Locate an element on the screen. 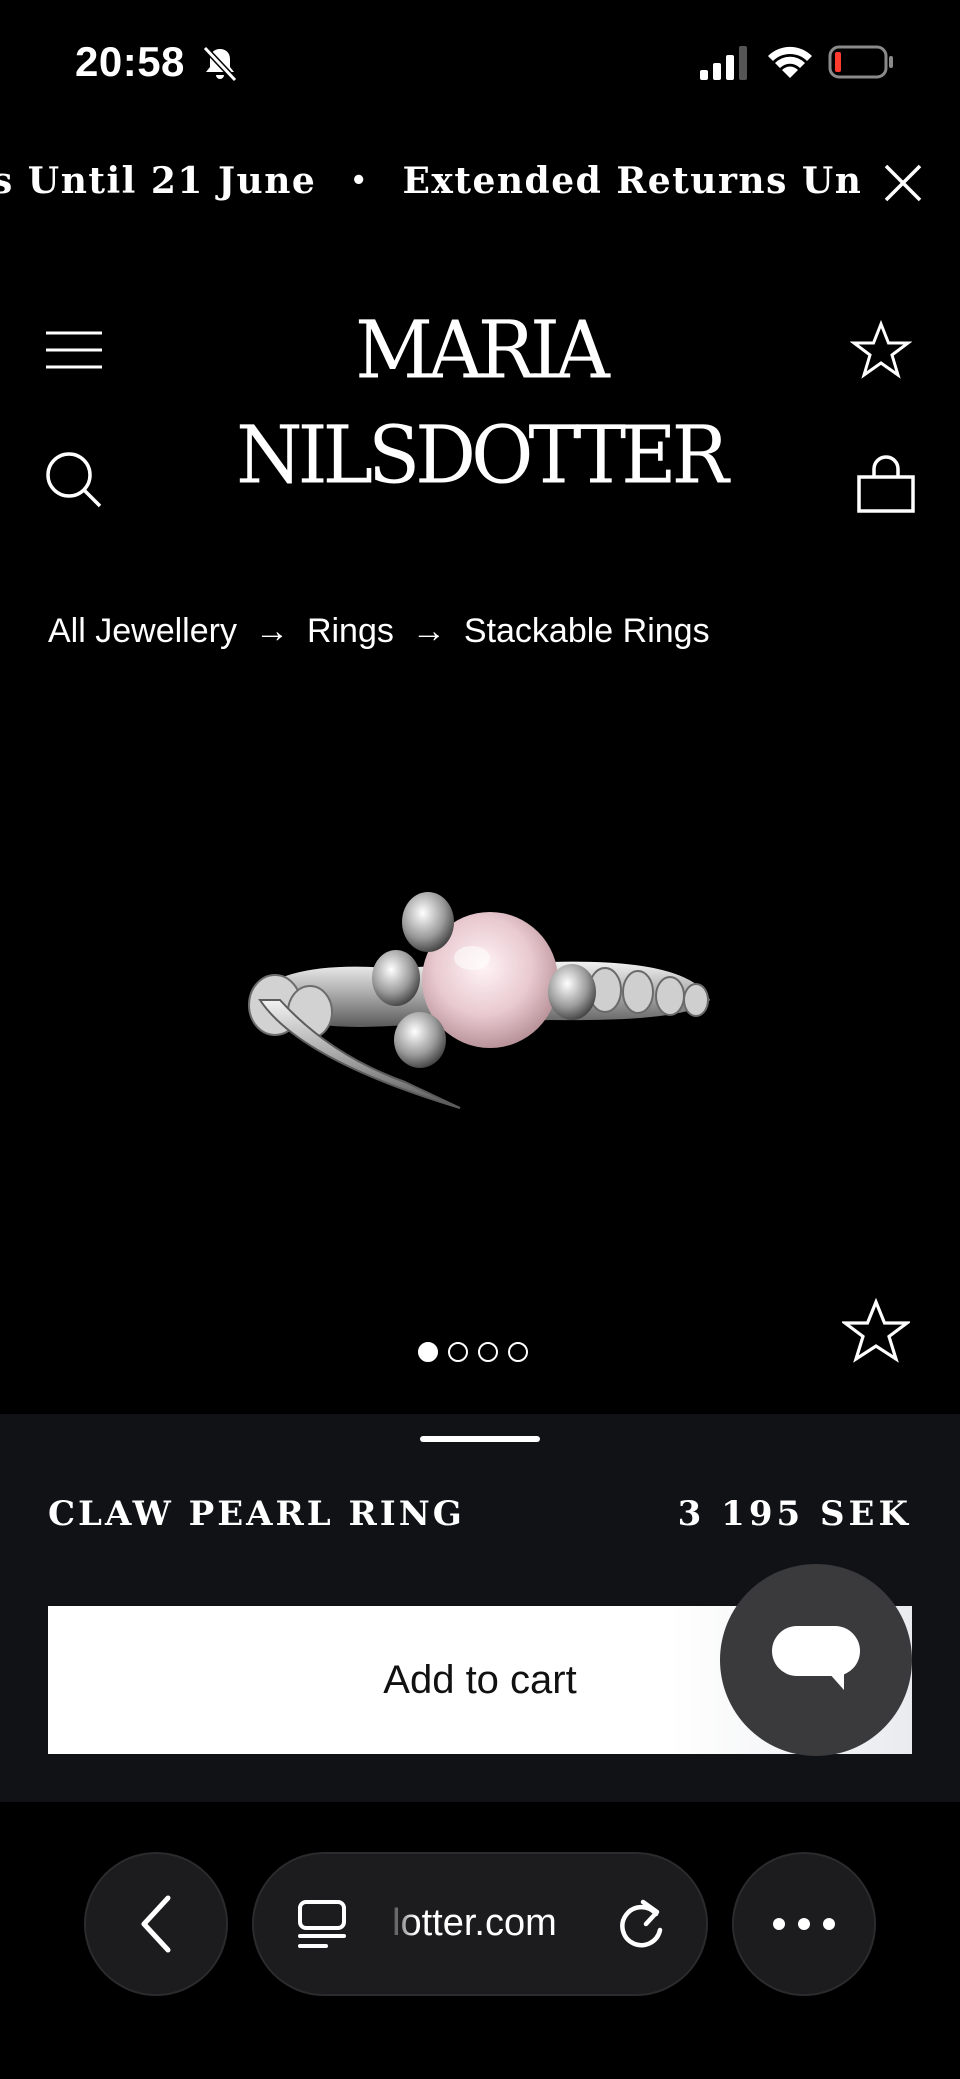  breadcrumb-rings: Rings is located at coordinates (350, 631).